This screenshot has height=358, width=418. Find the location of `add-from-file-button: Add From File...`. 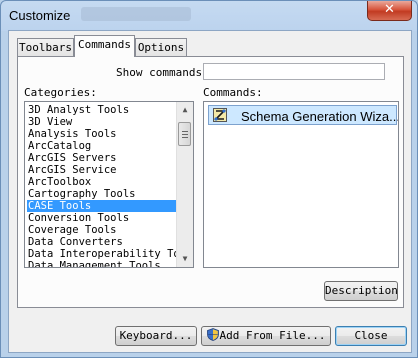

add-from-file-button: Add From File... is located at coordinates (266, 336).